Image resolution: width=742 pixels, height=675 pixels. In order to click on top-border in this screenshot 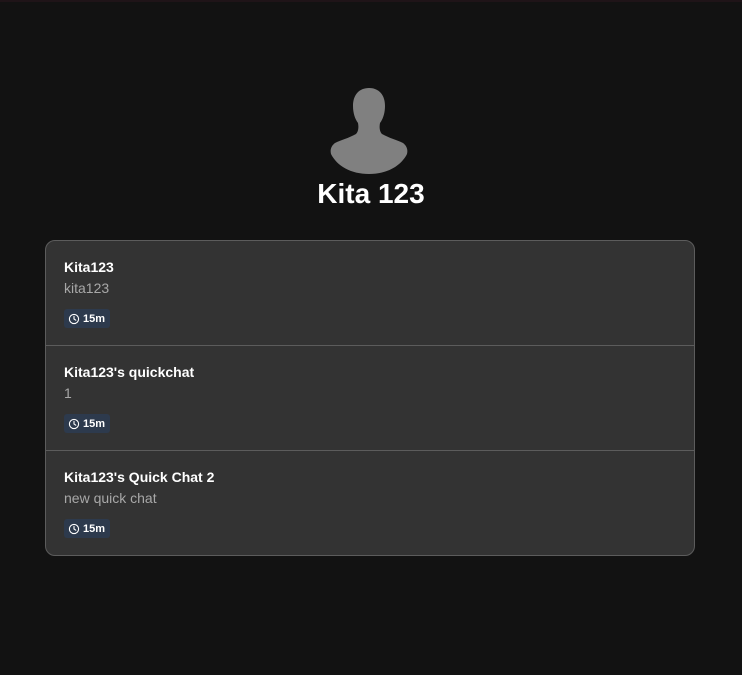, I will do `click(371, 1)`.